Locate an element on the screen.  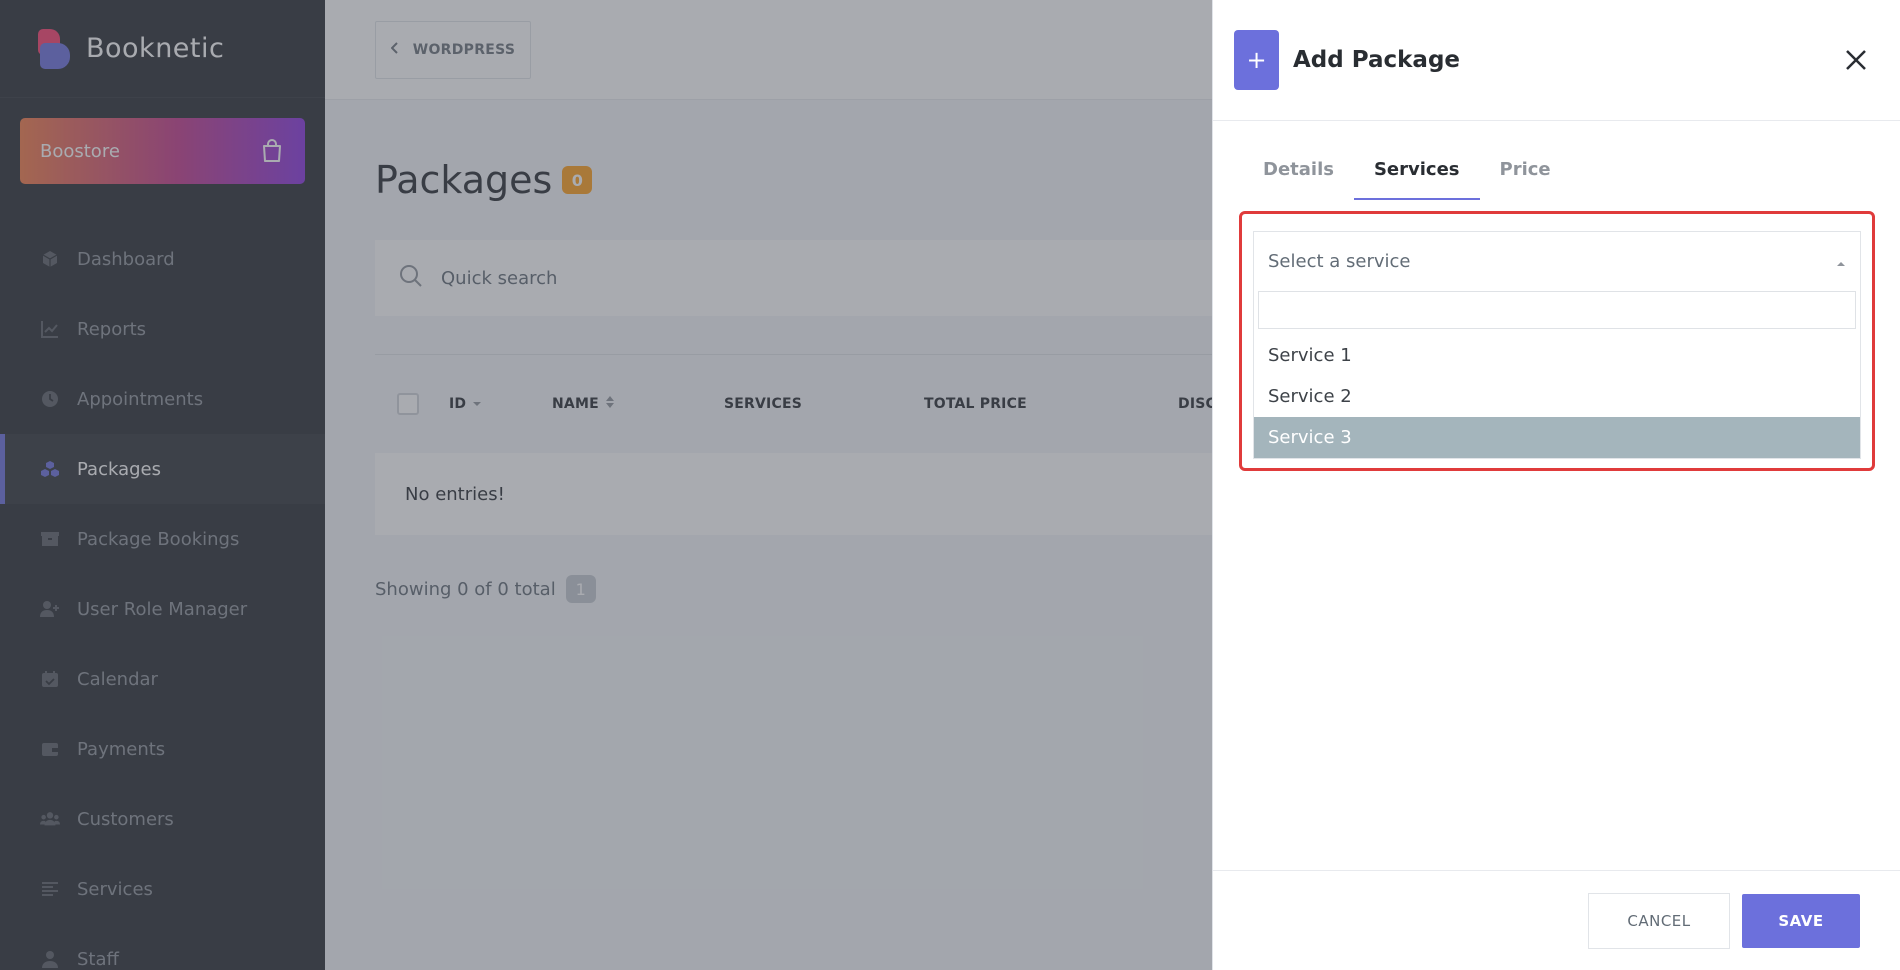
plus-icon: + is located at coordinates (1256, 60).